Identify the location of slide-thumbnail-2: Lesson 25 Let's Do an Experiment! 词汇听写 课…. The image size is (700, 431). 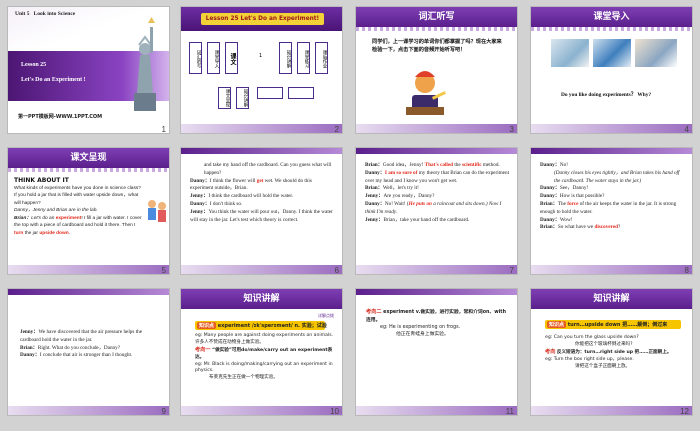
(261, 70).